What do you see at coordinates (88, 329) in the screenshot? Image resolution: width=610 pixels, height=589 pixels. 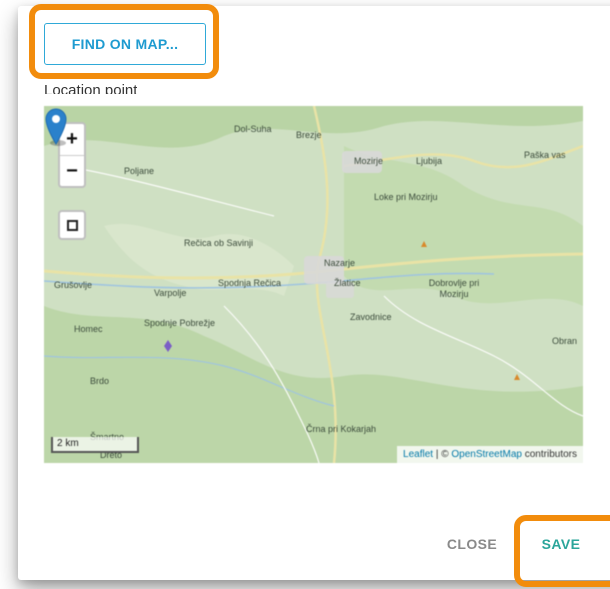 I see `map-label-homec: Homec` at bounding box center [88, 329].